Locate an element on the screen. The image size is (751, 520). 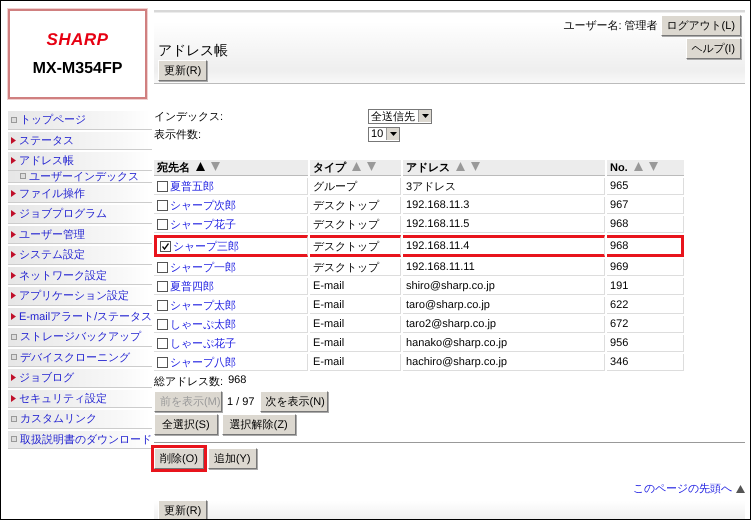
table-cell: 192.168.11.5 is located at coordinates (504, 224).